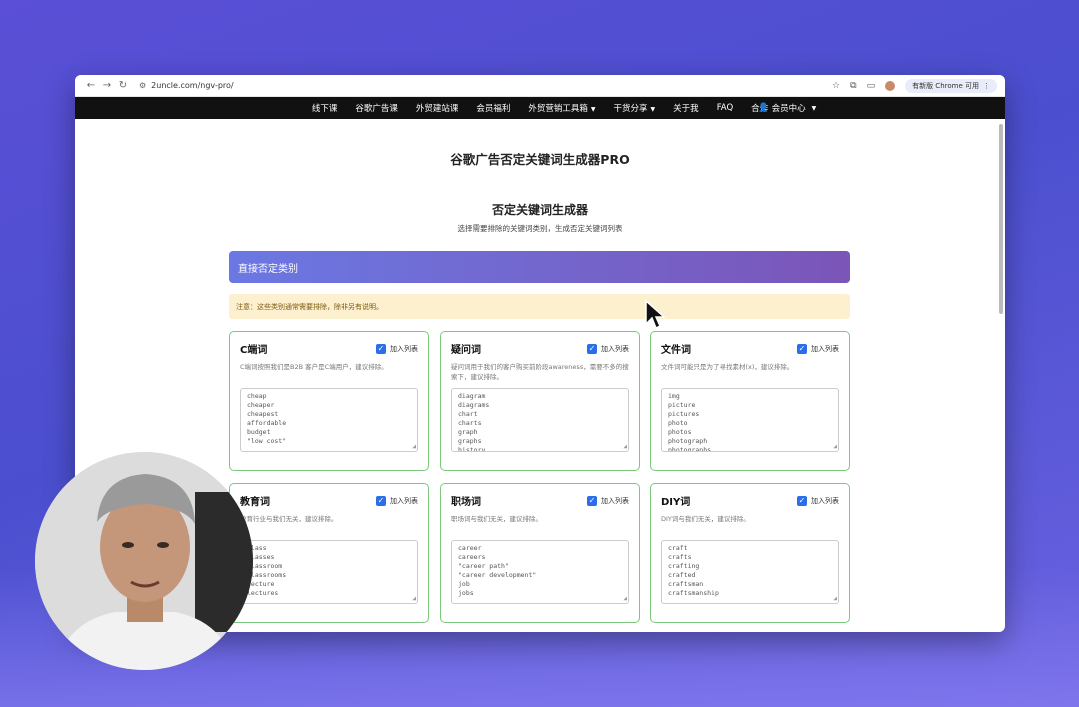 The width and height of the screenshot is (1079, 707). I want to click on keyword-line: photographs, so click(690, 449).